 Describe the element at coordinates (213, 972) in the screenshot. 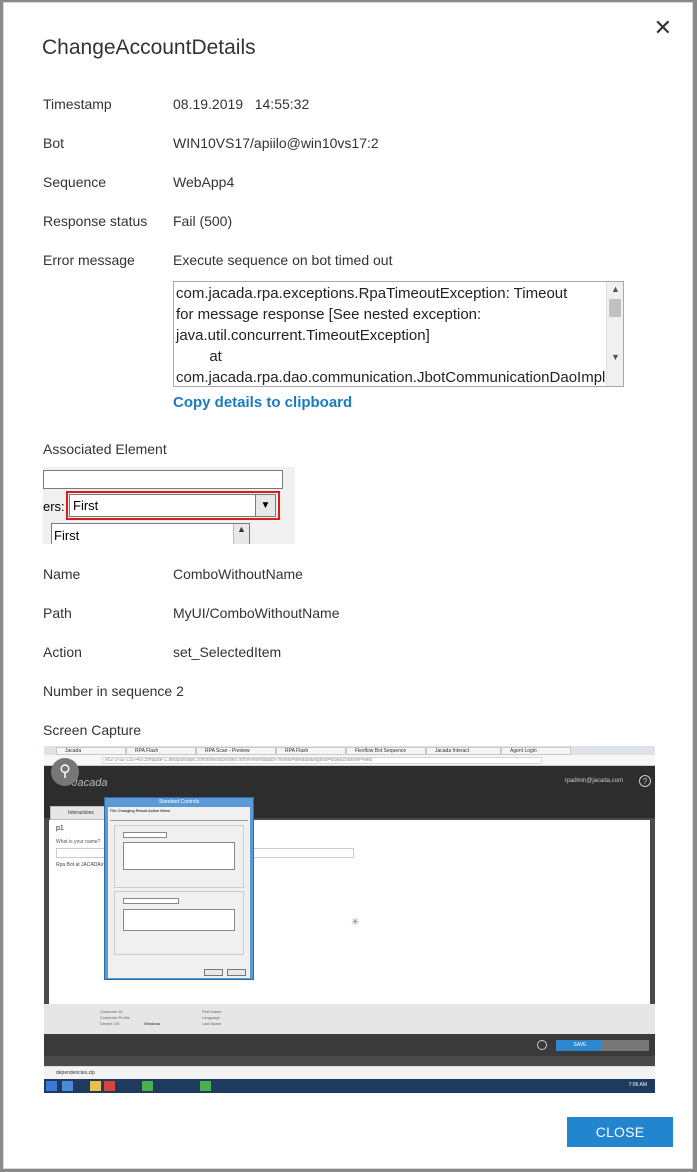

I see `capture-ok-button` at that location.